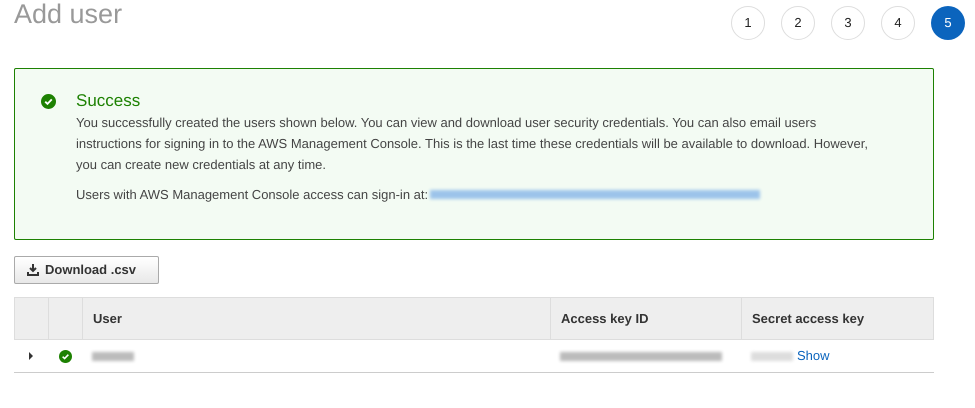 Image resolution: width=975 pixels, height=408 pixels. Describe the element at coordinates (948, 23) in the screenshot. I see `step-indicator: 5` at that location.